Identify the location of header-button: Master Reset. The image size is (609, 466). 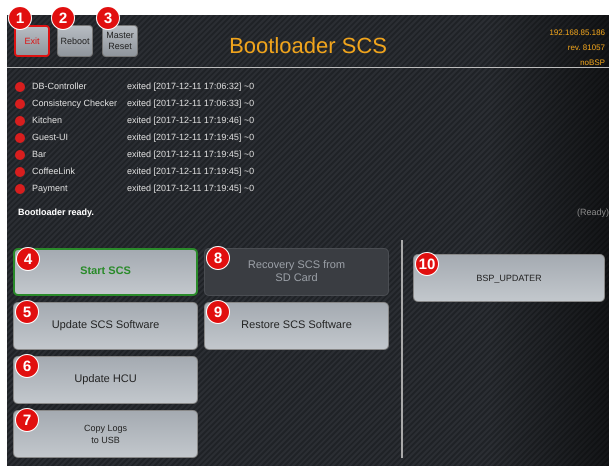
(120, 41).